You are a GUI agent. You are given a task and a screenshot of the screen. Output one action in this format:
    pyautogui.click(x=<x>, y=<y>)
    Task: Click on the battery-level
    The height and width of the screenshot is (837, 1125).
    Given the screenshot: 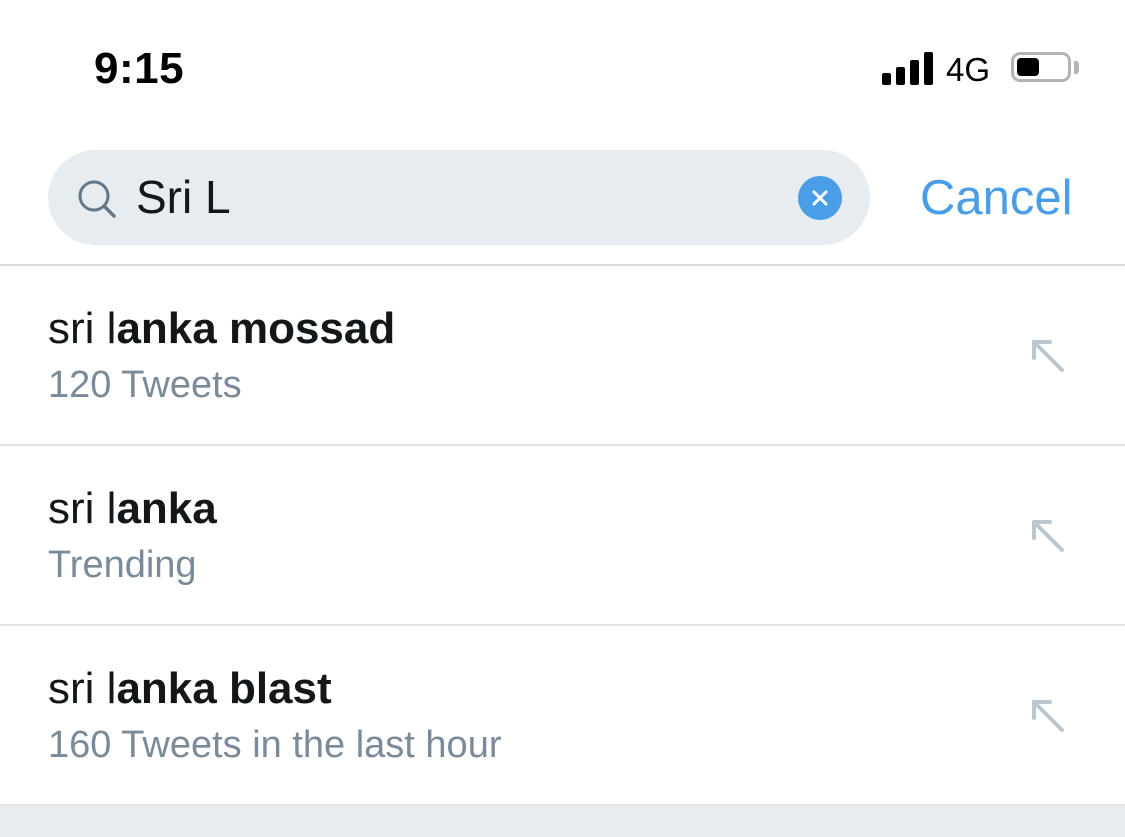 What is the action you would take?
    pyautogui.click(x=1028, y=67)
    